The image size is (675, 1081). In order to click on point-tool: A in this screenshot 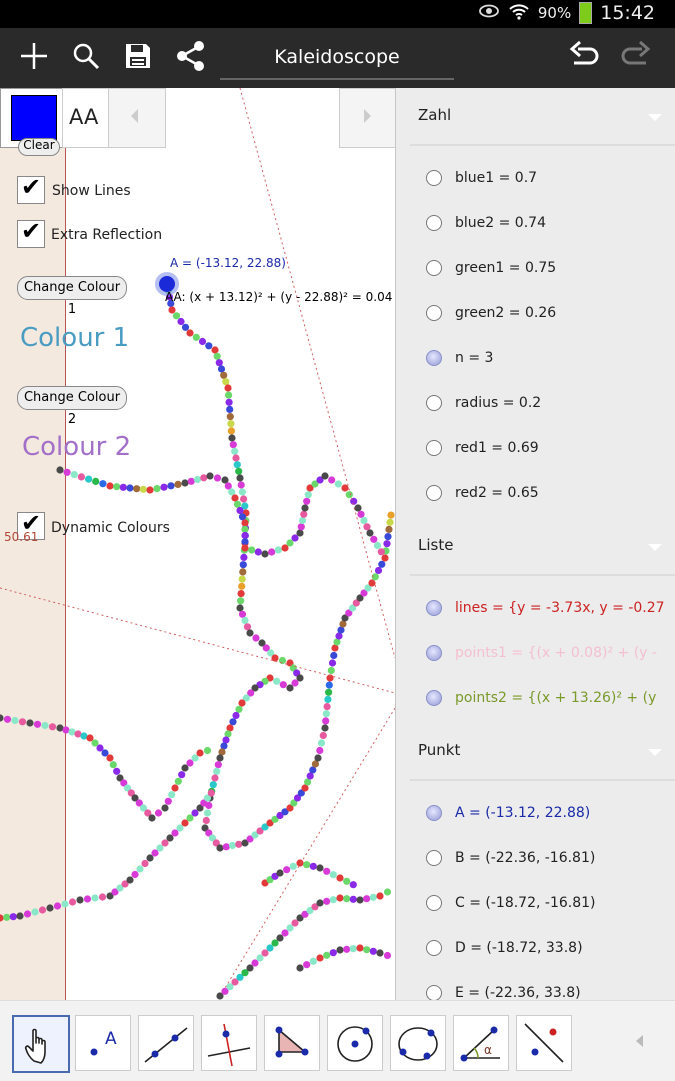, I will do `click(103, 1043)`.